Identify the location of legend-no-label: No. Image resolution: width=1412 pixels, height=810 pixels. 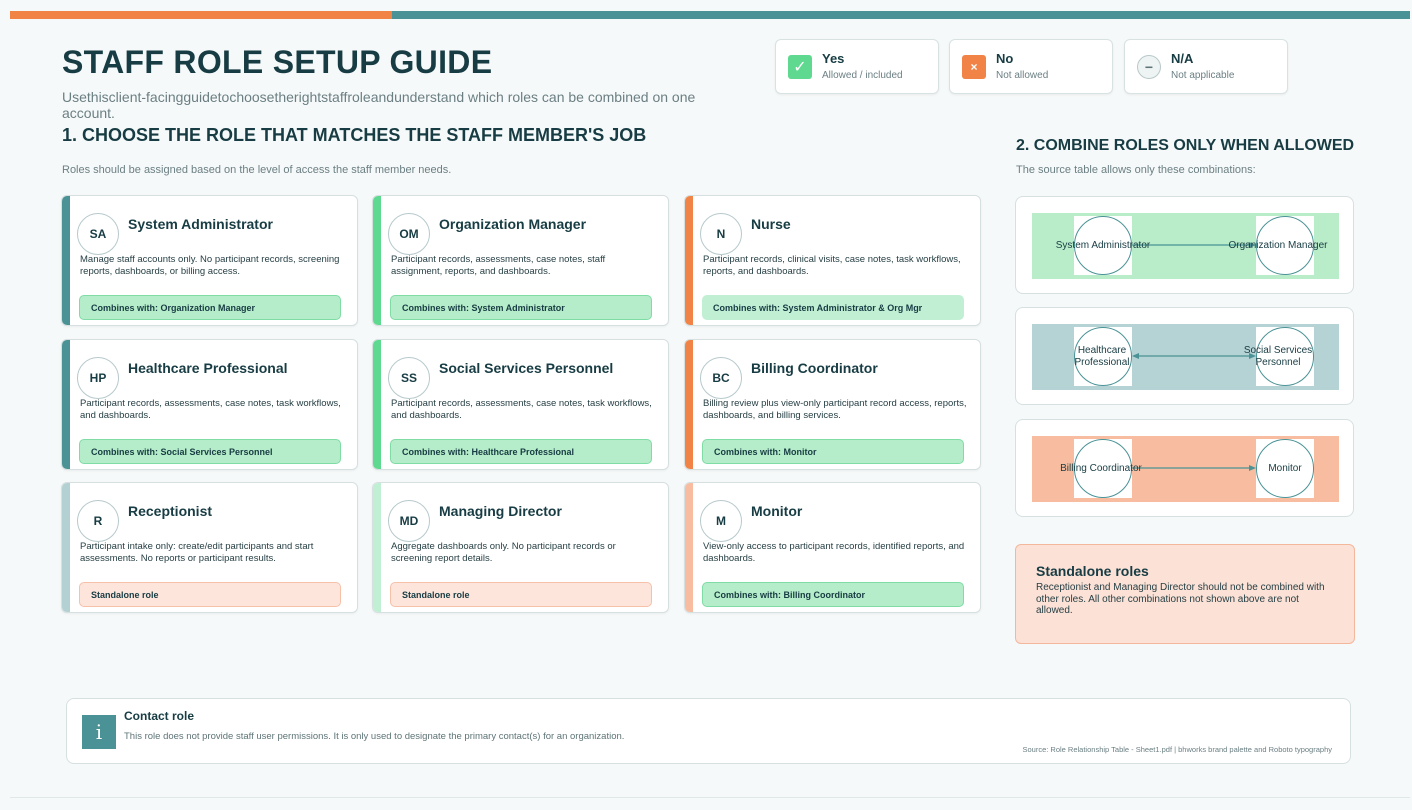
(1005, 58).